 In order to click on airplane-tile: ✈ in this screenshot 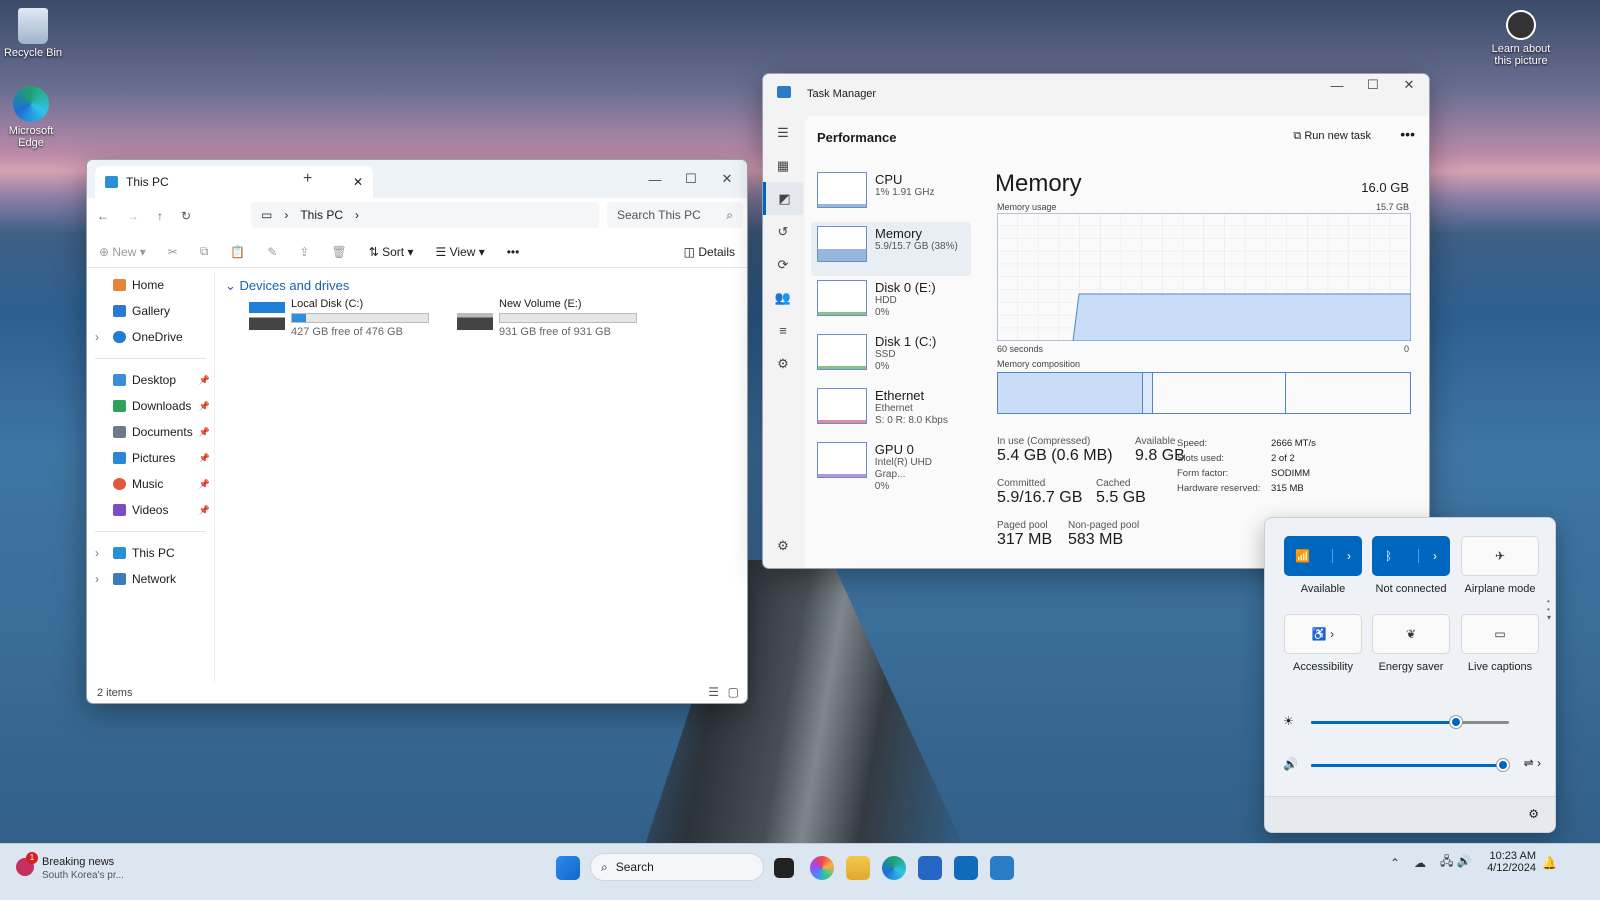, I will do `click(1500, 556)`.